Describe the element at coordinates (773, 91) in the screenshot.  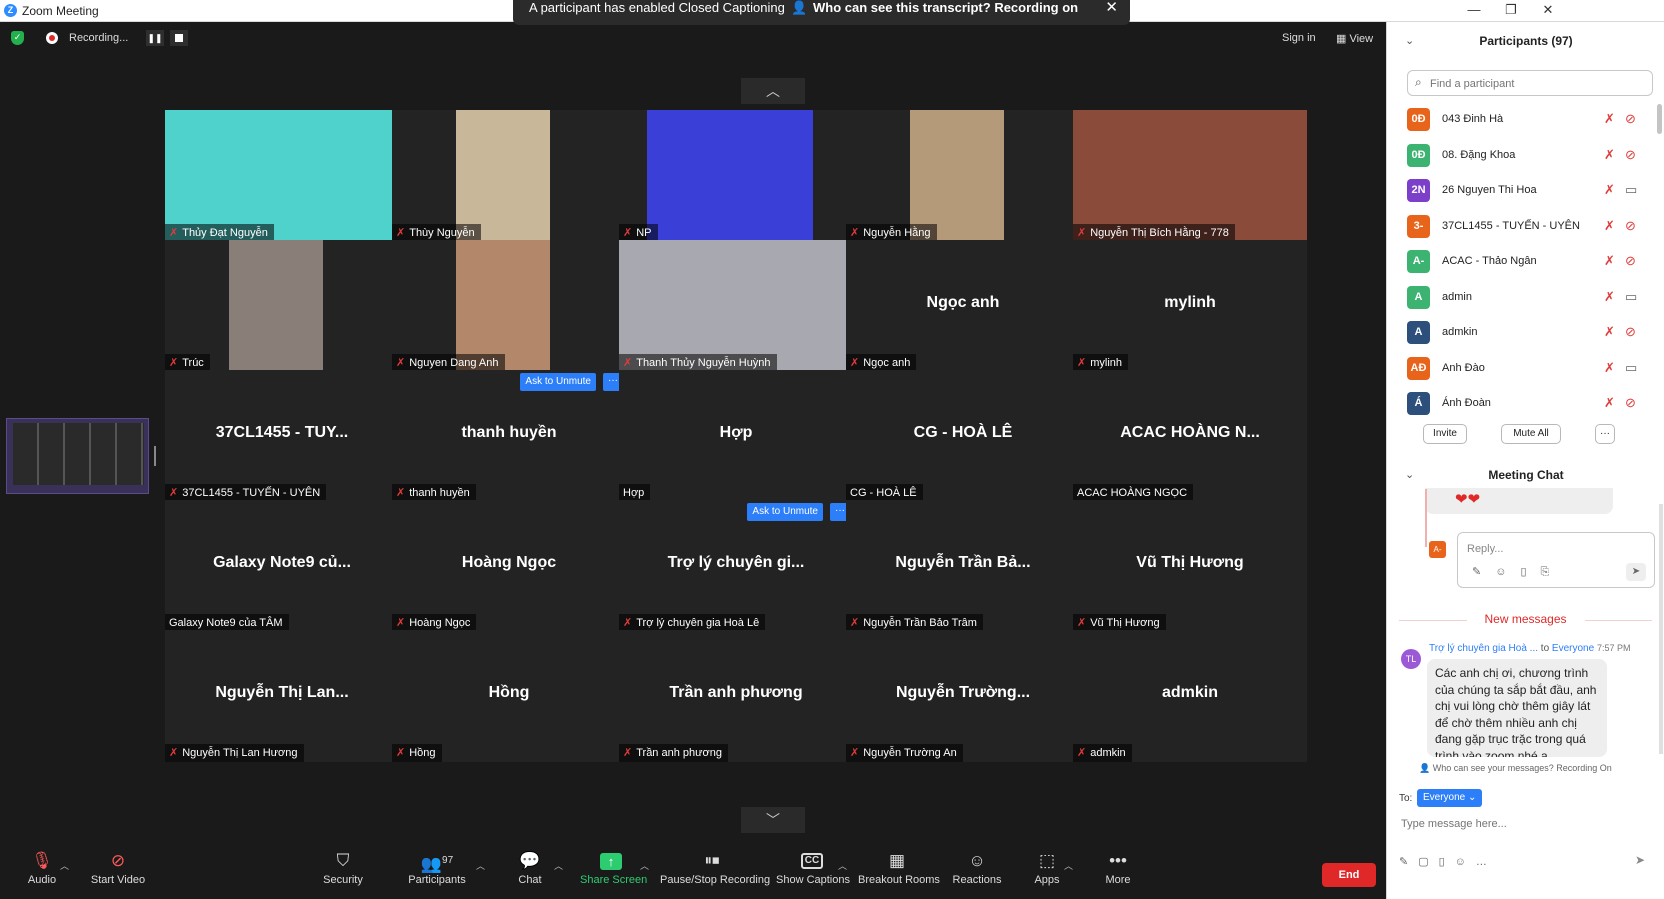
I see `previous-page-button: ︿` at that location.